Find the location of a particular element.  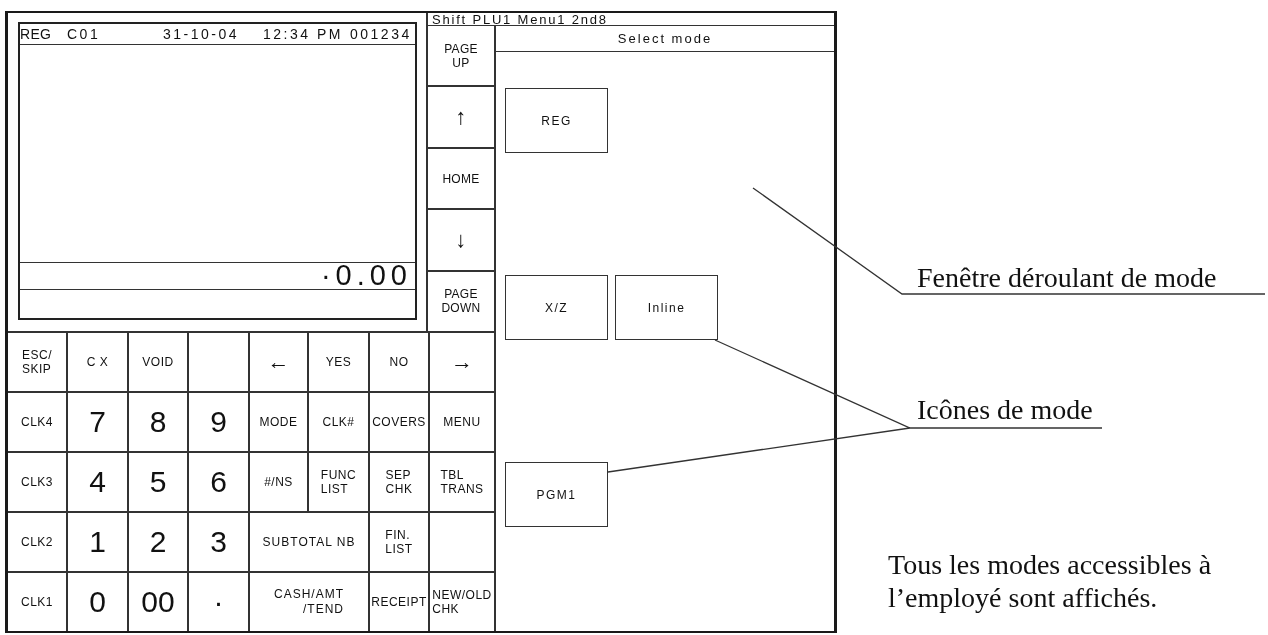

keypad-key: RECEIPT is located at coordinates (399, 602).